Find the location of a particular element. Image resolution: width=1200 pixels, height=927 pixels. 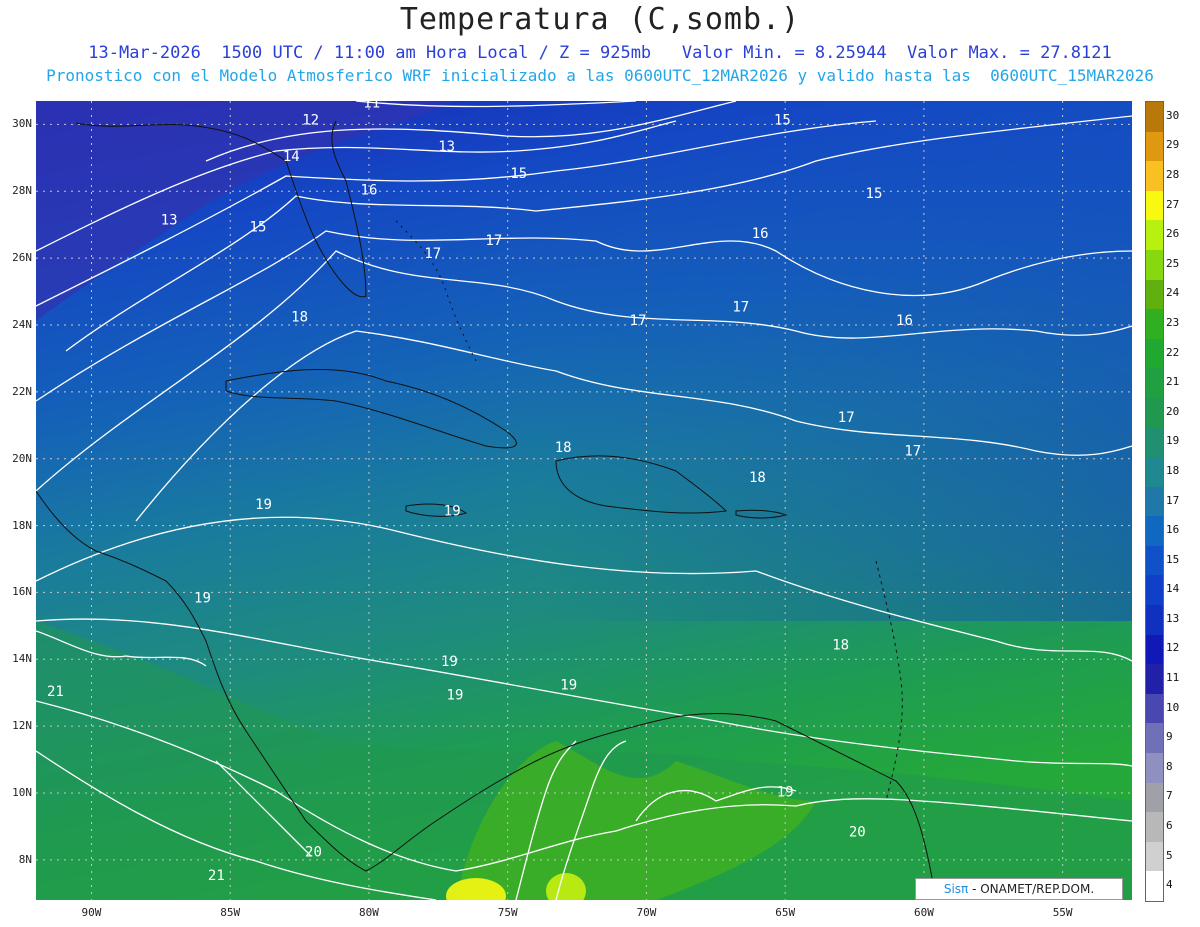

lat-label: 14N is located at coordinates (22, 659).